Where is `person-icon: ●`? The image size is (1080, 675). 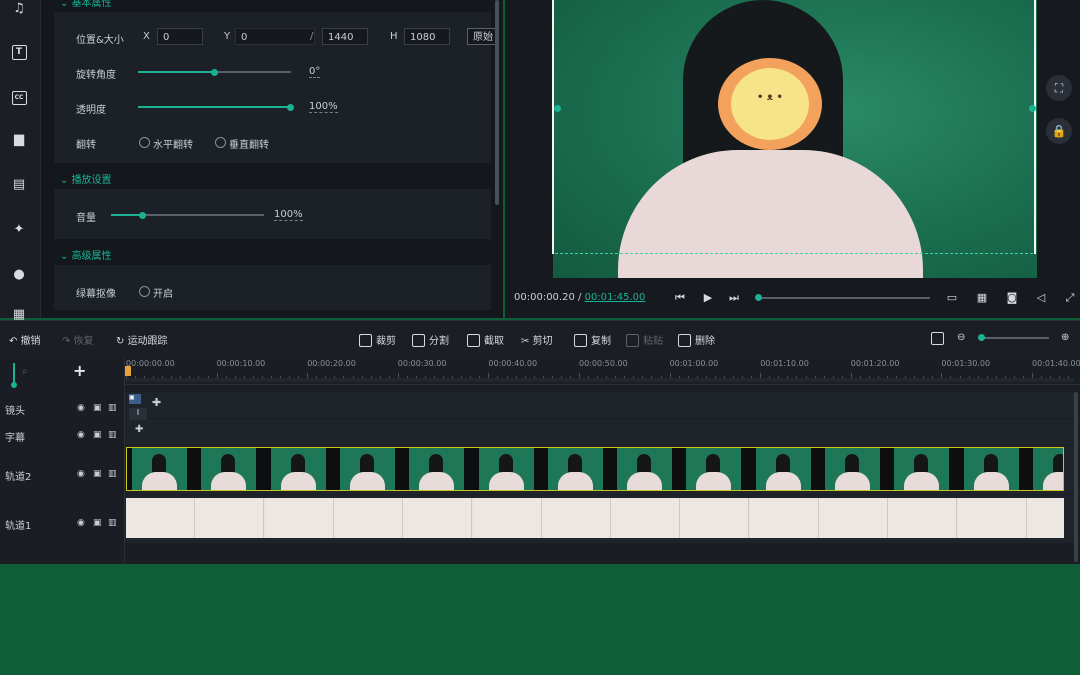 person-icon: ● is located at coordinates (19, 275).